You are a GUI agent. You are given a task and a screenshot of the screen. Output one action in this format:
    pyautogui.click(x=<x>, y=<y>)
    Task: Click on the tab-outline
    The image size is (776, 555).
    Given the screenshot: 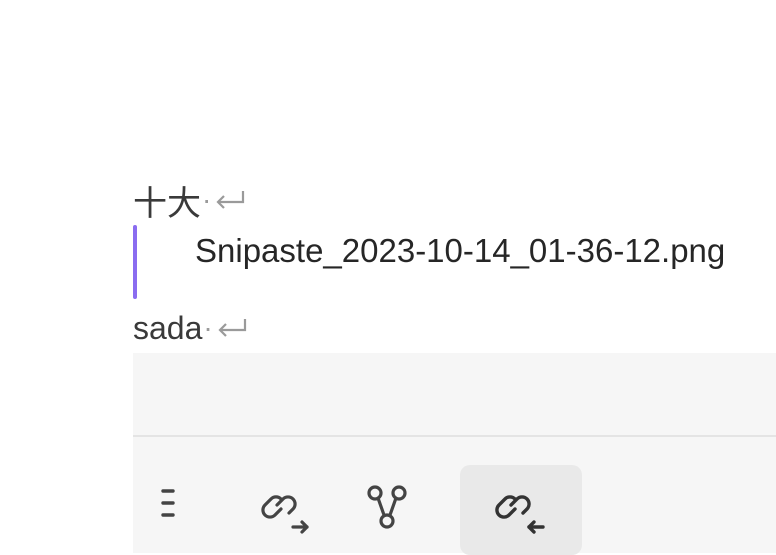 What is the action you would take?
    pyautogui.click(x=142, y=510)
    